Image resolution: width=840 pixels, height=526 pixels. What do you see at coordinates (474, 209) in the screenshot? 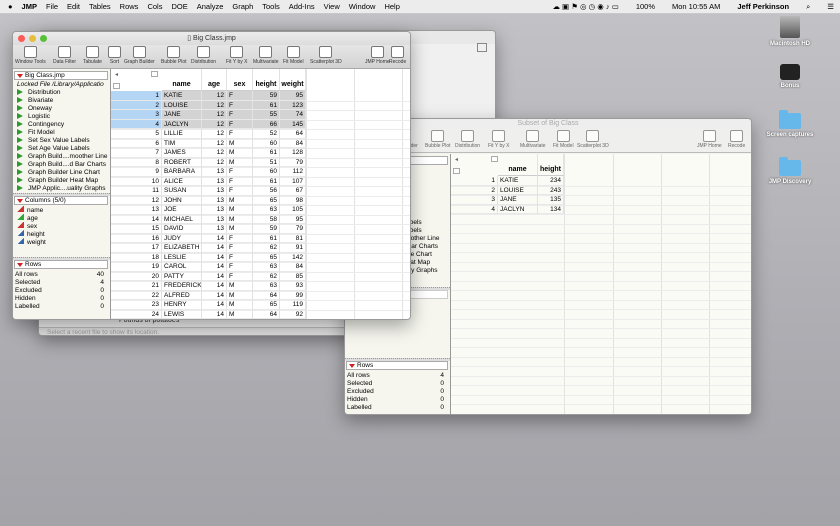
I see `row-number: 4` at bounding box center [474, 209].